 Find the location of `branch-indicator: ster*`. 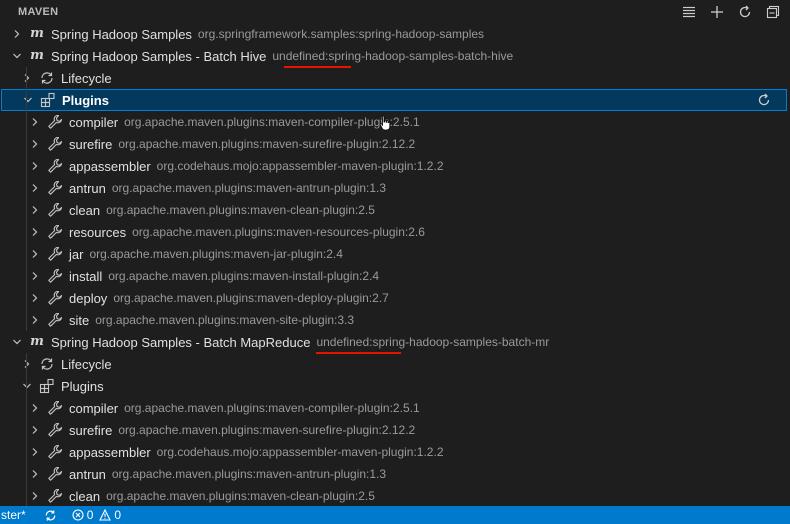

branch-indicator: ster* is located at coordinates (13, 515).